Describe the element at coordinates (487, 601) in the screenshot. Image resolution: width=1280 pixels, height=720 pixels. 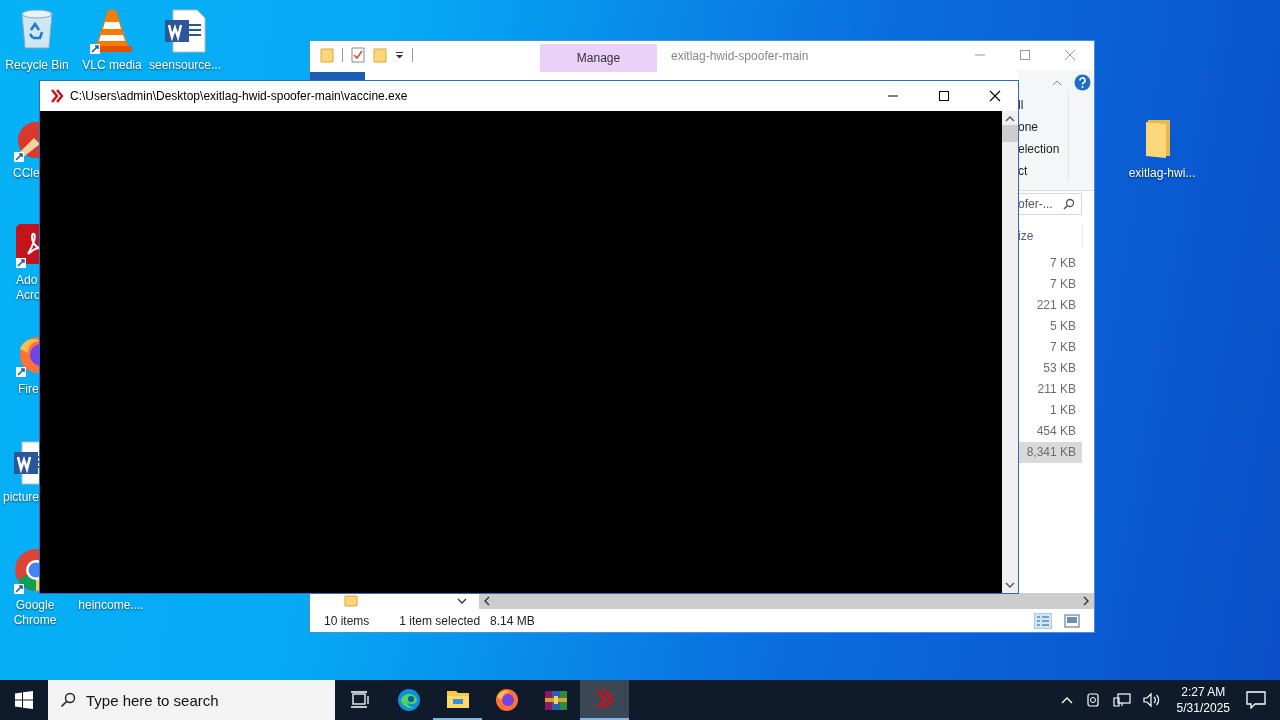
I see `scroll-left-icon` at that location.